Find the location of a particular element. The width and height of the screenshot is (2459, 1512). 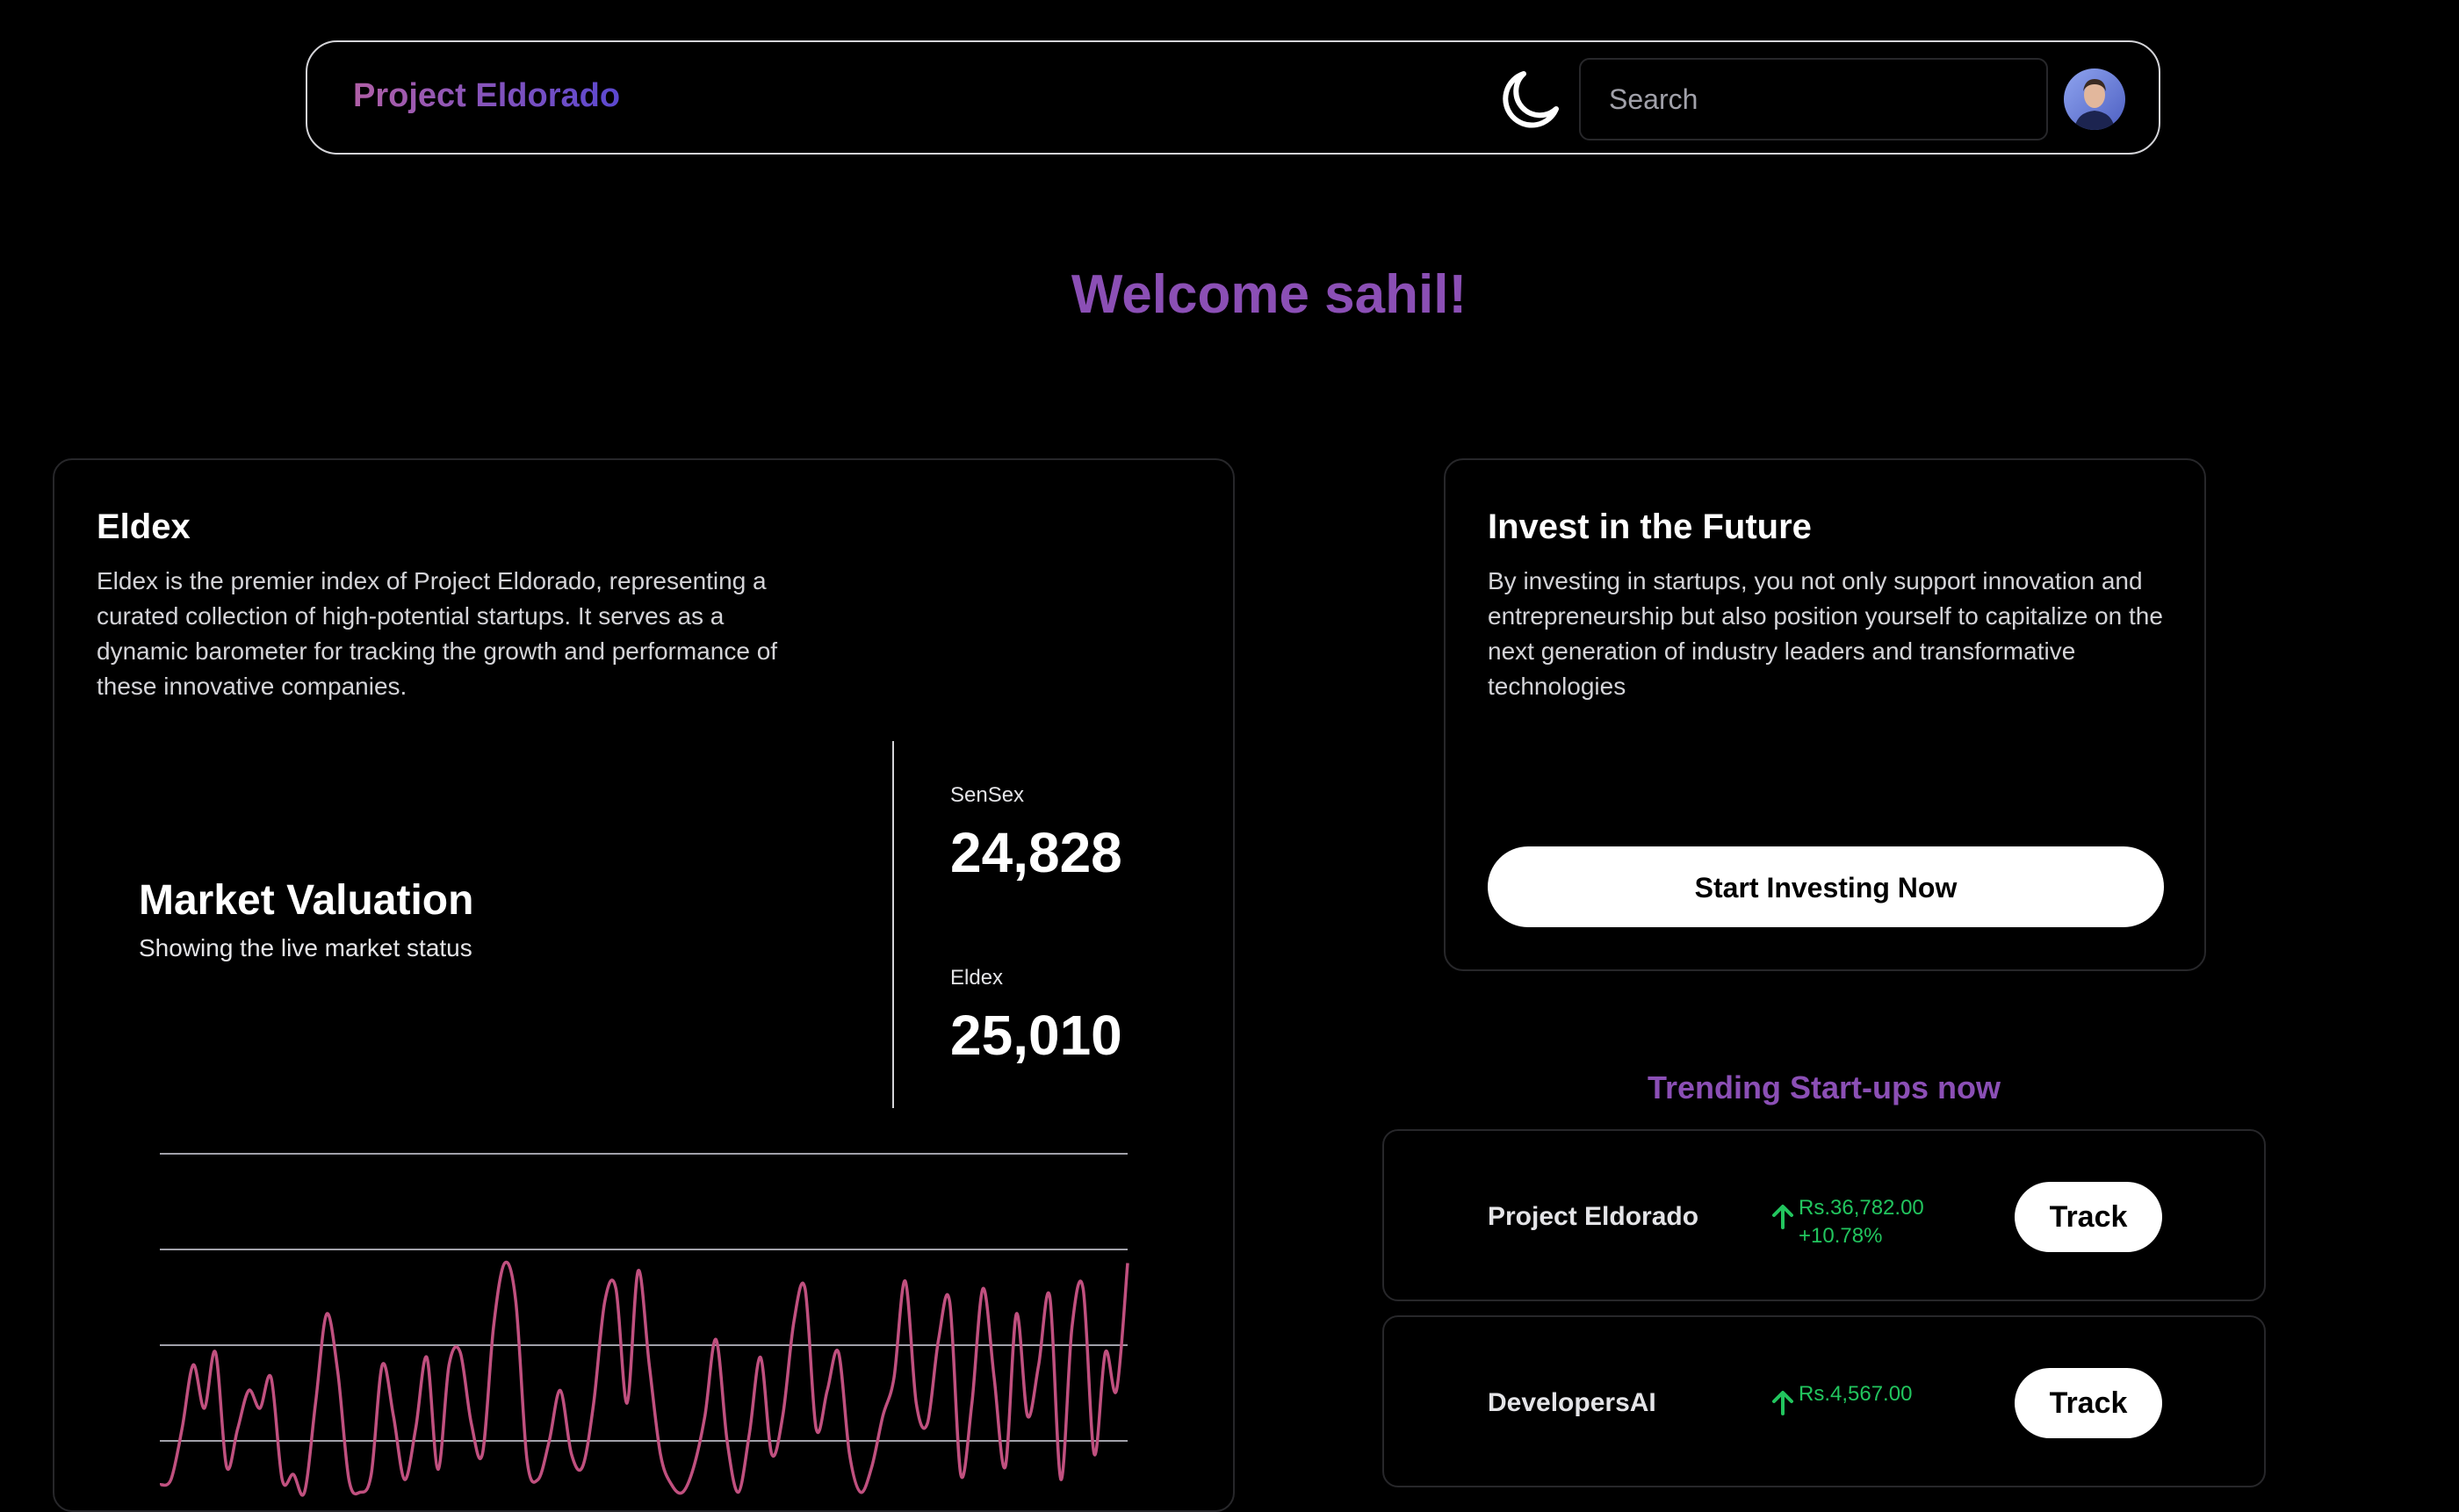

eldex-index-label: Eldex is located at coordinates (977, 978).